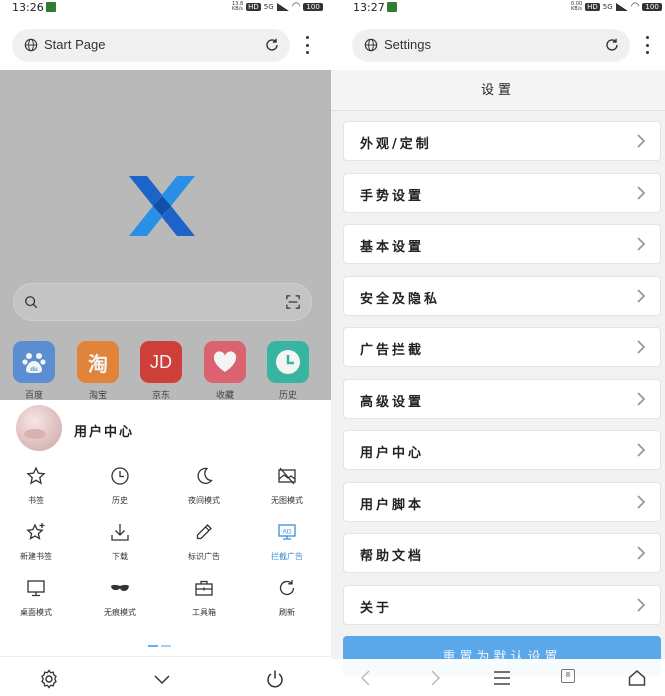 The width and height of the screenshot is (665, 696). Describe the element at coordinates (31, 302) in the screenshot. I see `search-icon` at that location.